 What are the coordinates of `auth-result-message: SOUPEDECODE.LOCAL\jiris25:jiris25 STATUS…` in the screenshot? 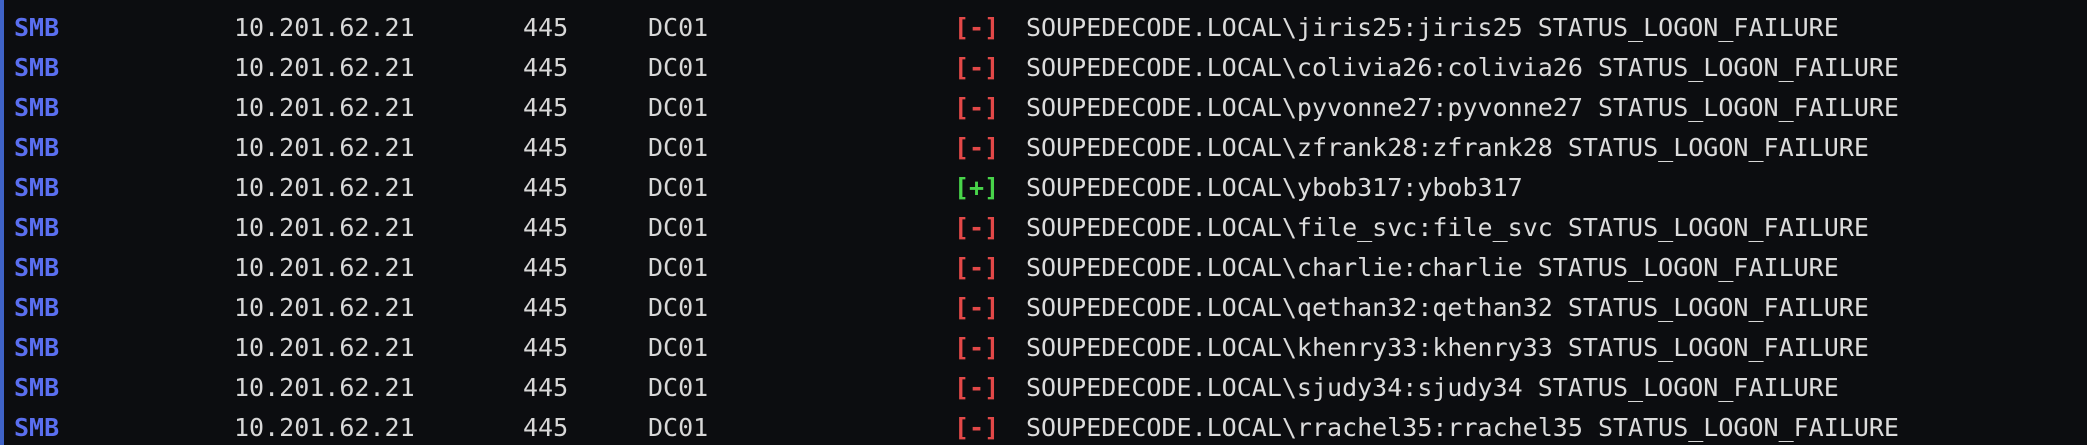 It's located at (1432, 27).